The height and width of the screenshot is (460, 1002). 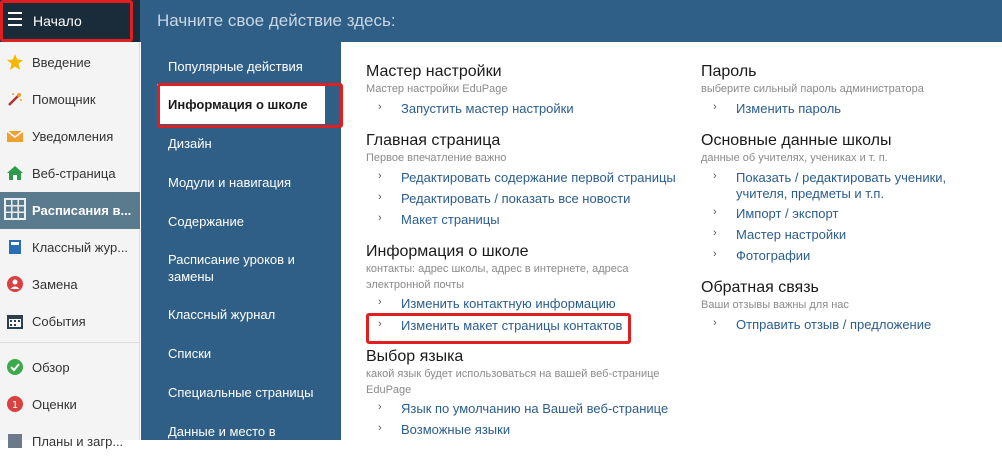 What do you see at coordinates (248, 221) in the screenshot?
I see `nav-item-content: Содержание` at bounding box center [248, 221].